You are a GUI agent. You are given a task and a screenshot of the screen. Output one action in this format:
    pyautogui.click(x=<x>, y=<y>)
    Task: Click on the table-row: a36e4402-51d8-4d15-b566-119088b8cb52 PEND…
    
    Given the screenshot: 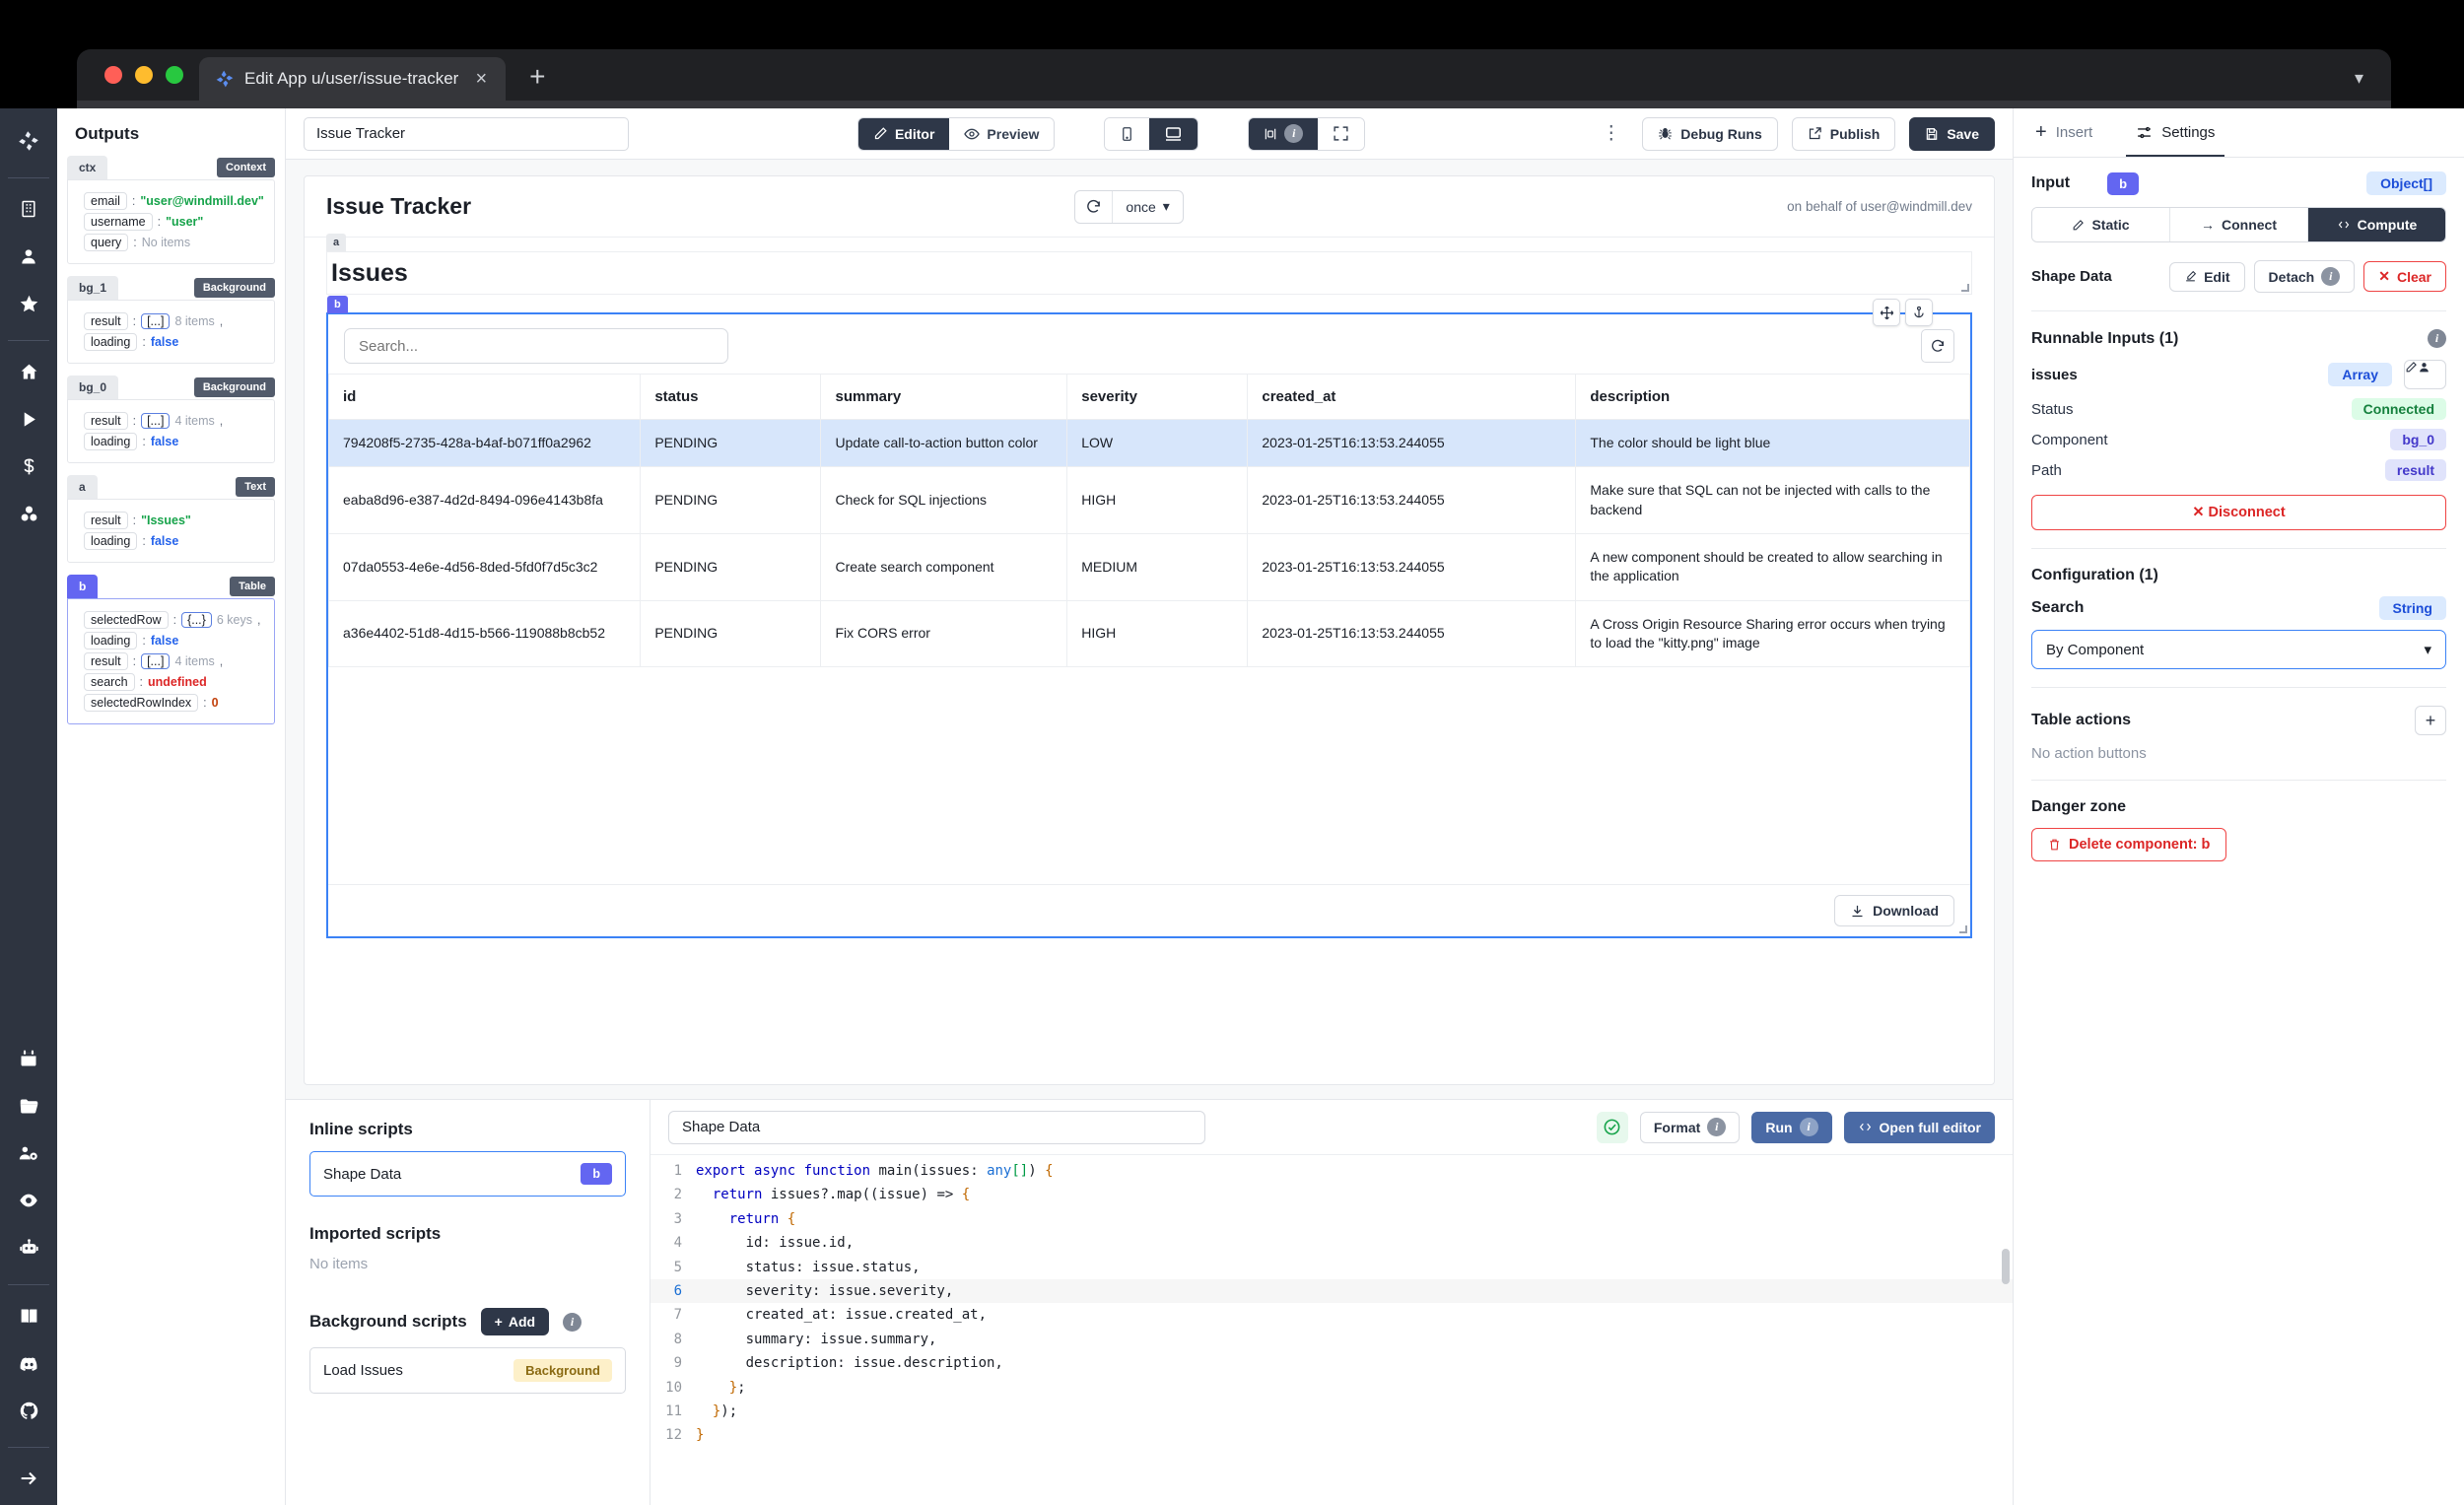 What is the action you would take?
    pyautogui.click(x=1148, y=633)
    